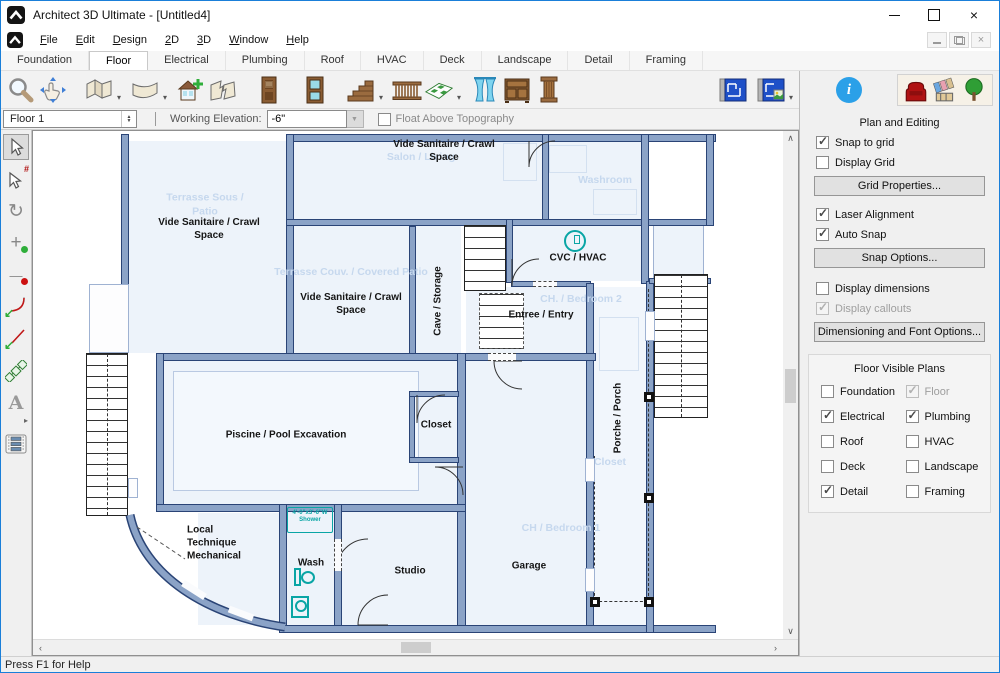 This screenshot has height=673, width=1000. Describe the element at coordinates (119, 97) in the screenshot. I see `wall-flyout-icon: ▾` at that location.